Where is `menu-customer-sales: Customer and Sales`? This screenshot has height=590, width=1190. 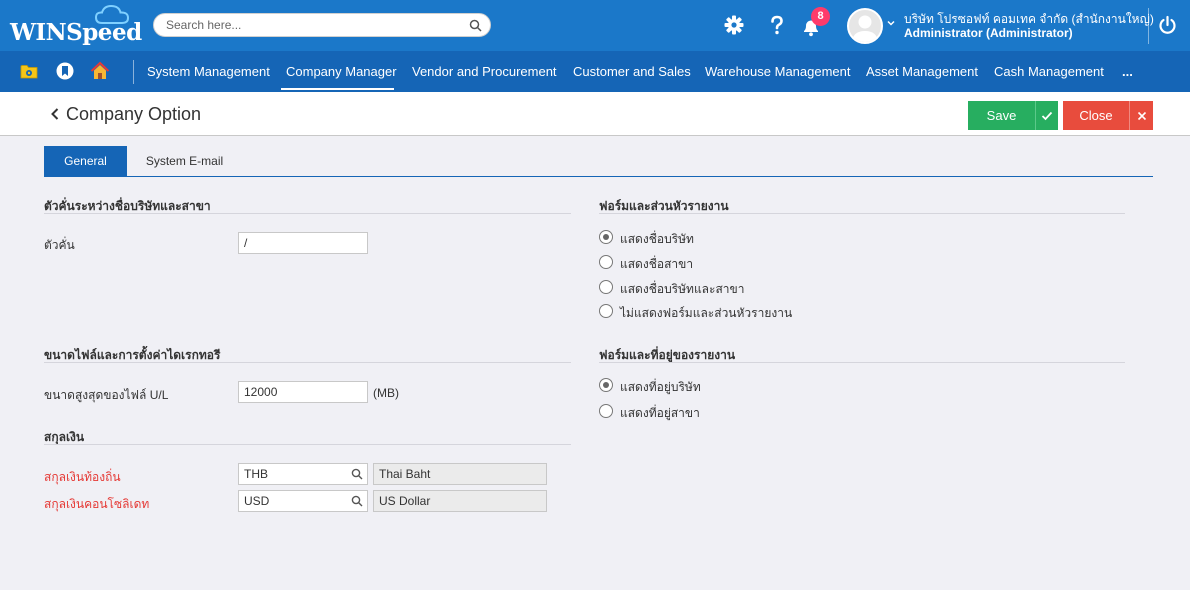 menu-customer-sales: Customer and Sales is located at coordinates (632, 71).